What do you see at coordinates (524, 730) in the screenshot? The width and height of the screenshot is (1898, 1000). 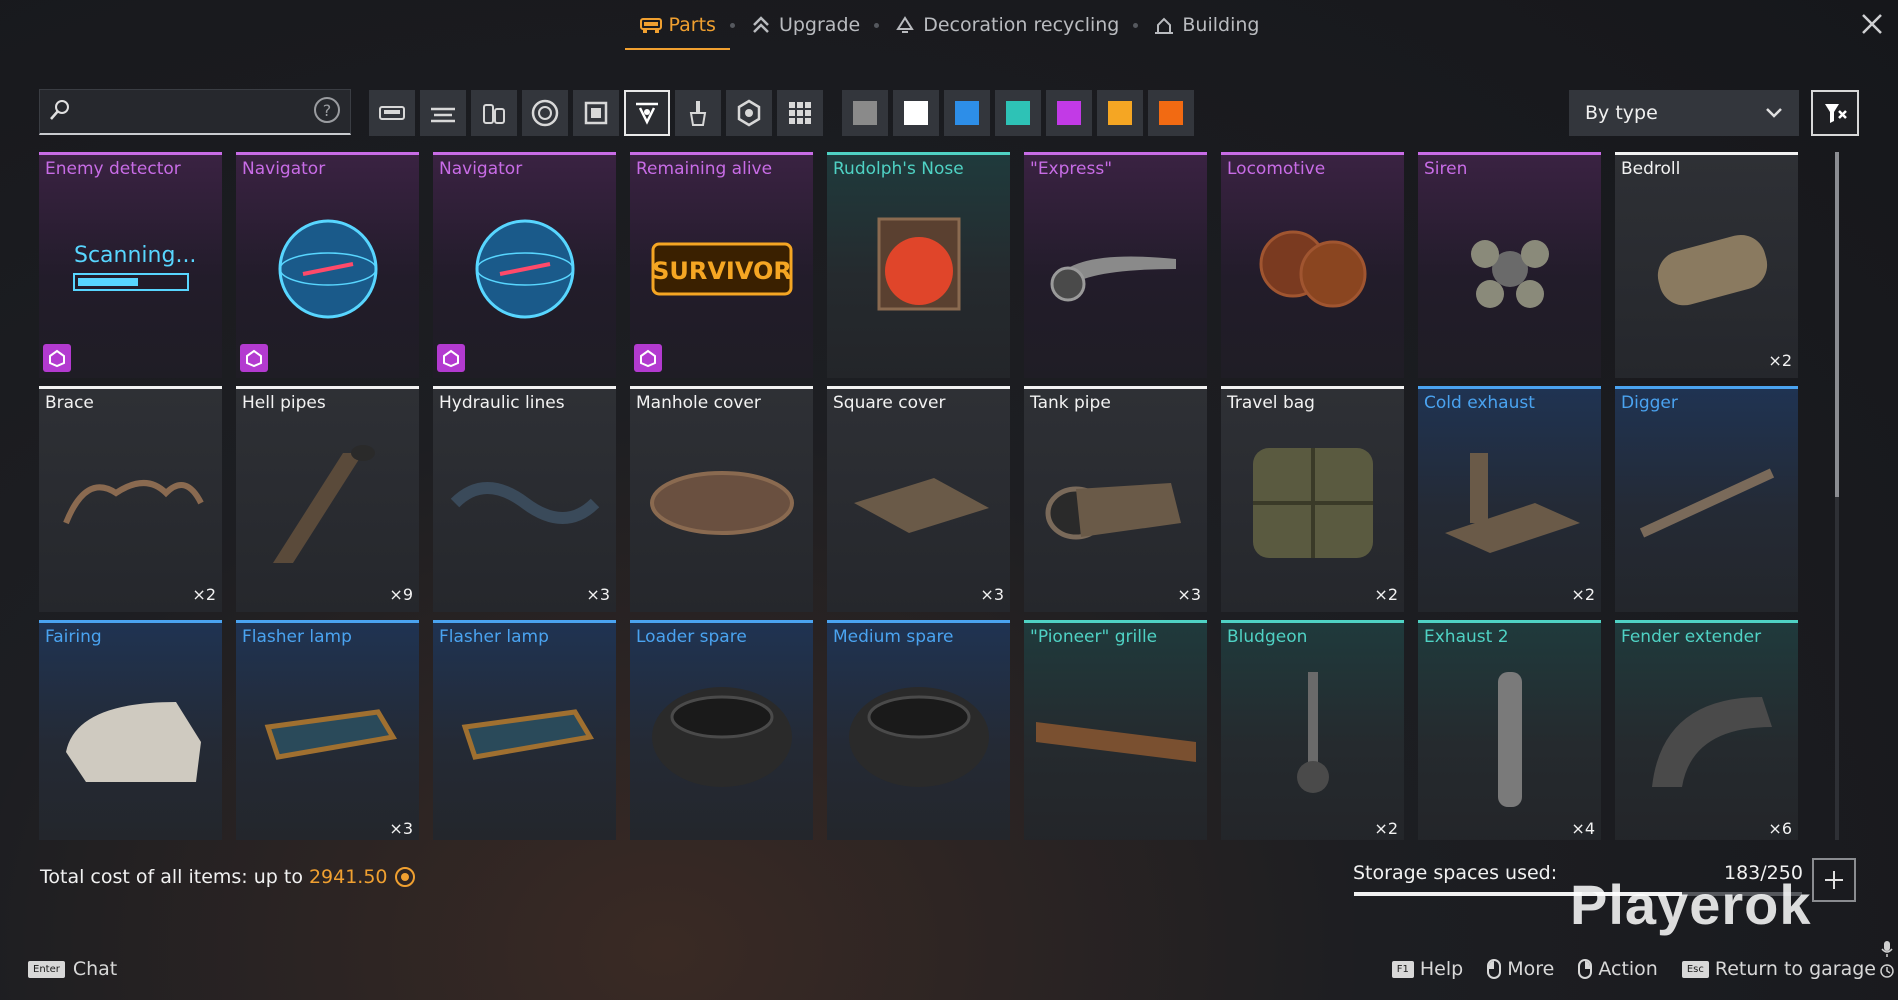 I see `item-card: Flasher lamp` at bounding box center [524, 730].